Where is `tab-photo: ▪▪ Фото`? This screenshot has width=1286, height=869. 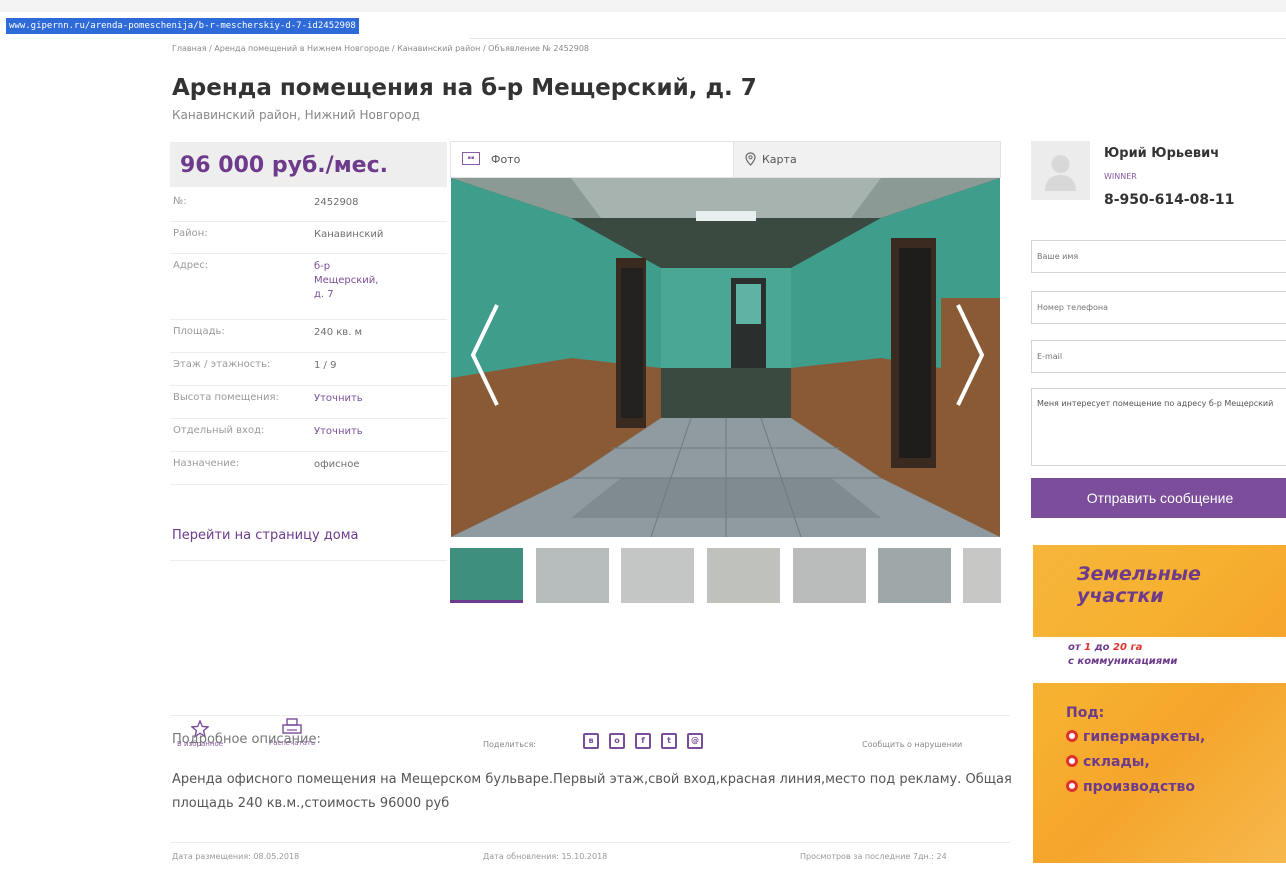
tab-photo: ▪▪ Фото is located at coordinates (592, 159).